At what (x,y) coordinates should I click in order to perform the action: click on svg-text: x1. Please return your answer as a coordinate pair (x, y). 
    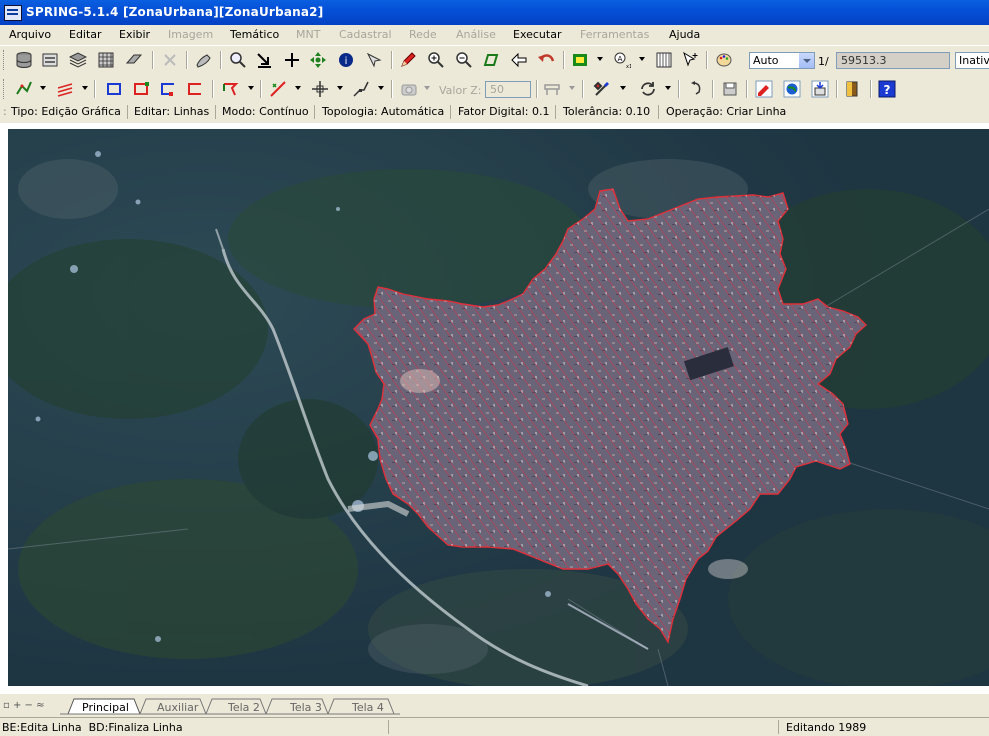
    Looking at the image, I should click on (628, 66).